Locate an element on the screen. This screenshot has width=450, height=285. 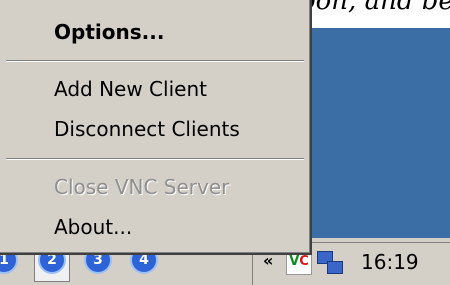
background-document-text: oon, and be seen - a di view is located at coordinates (375, 8).